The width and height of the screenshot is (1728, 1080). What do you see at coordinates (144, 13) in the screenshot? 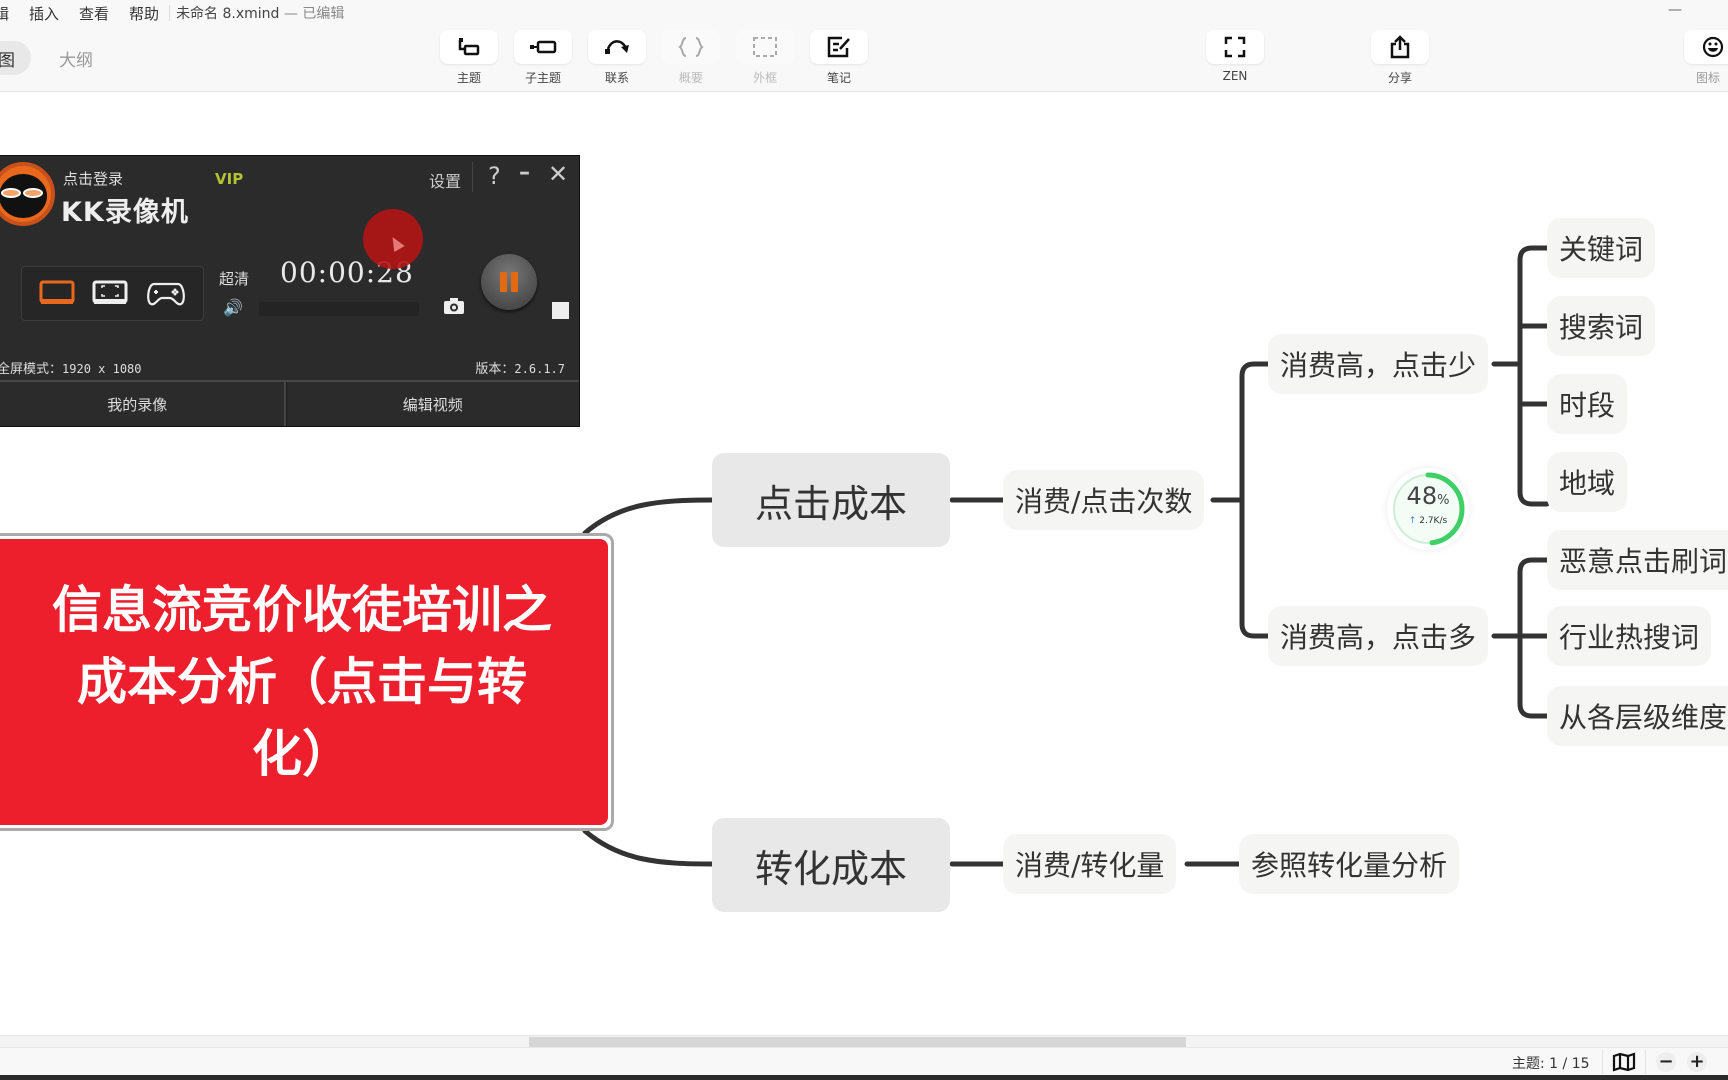
I see `menu-help: 帮助` at bounding box center [144, 13].